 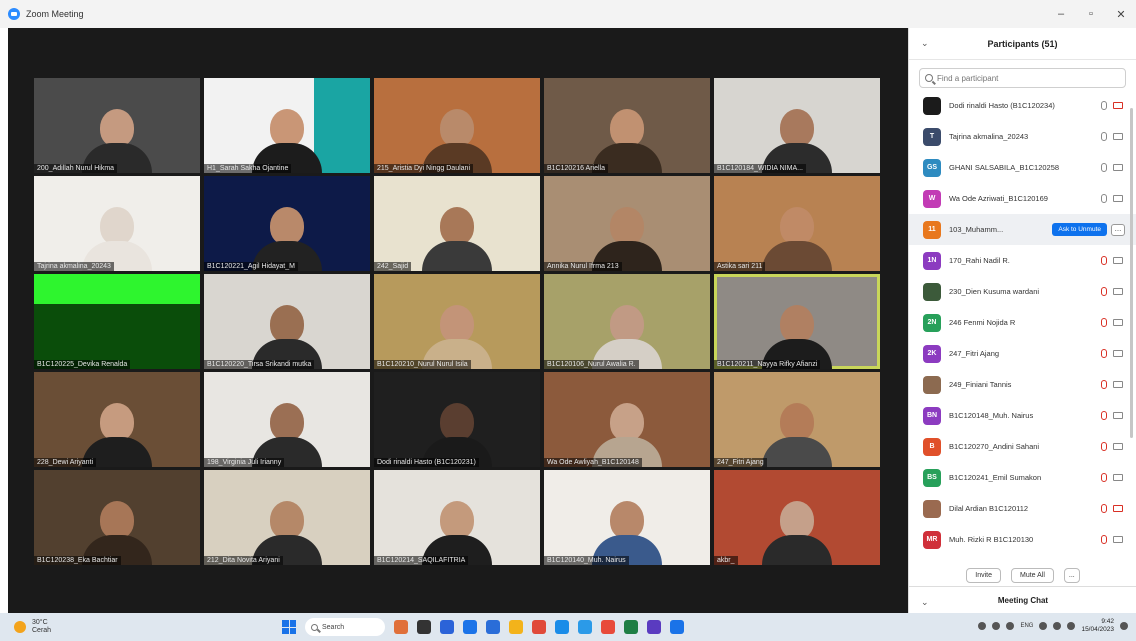 I want to click on weather-temp: 30°C, so click(x=40, y=622).